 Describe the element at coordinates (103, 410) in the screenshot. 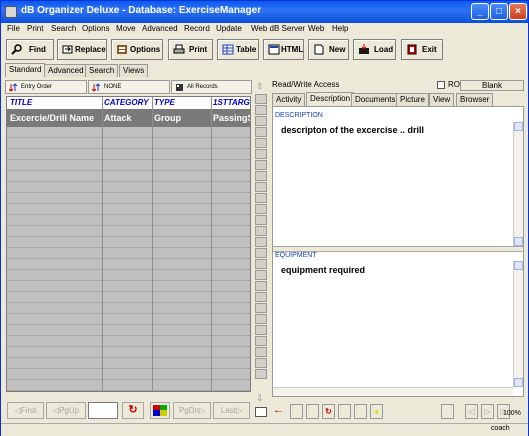

I see `record-number-input` at that location.